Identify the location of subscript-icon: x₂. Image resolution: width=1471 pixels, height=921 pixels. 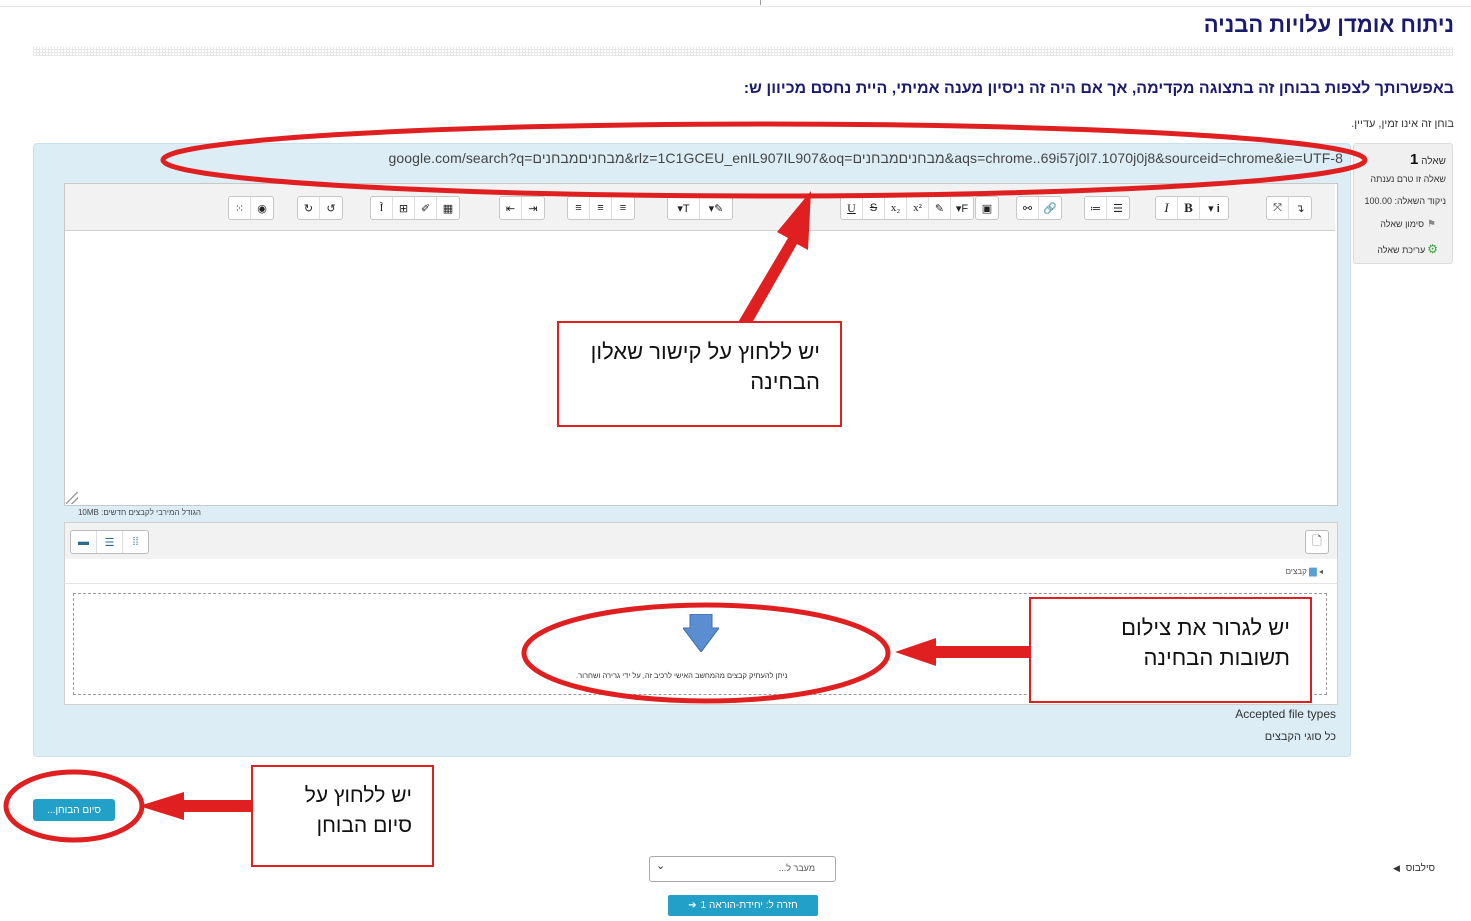
(896, 208).